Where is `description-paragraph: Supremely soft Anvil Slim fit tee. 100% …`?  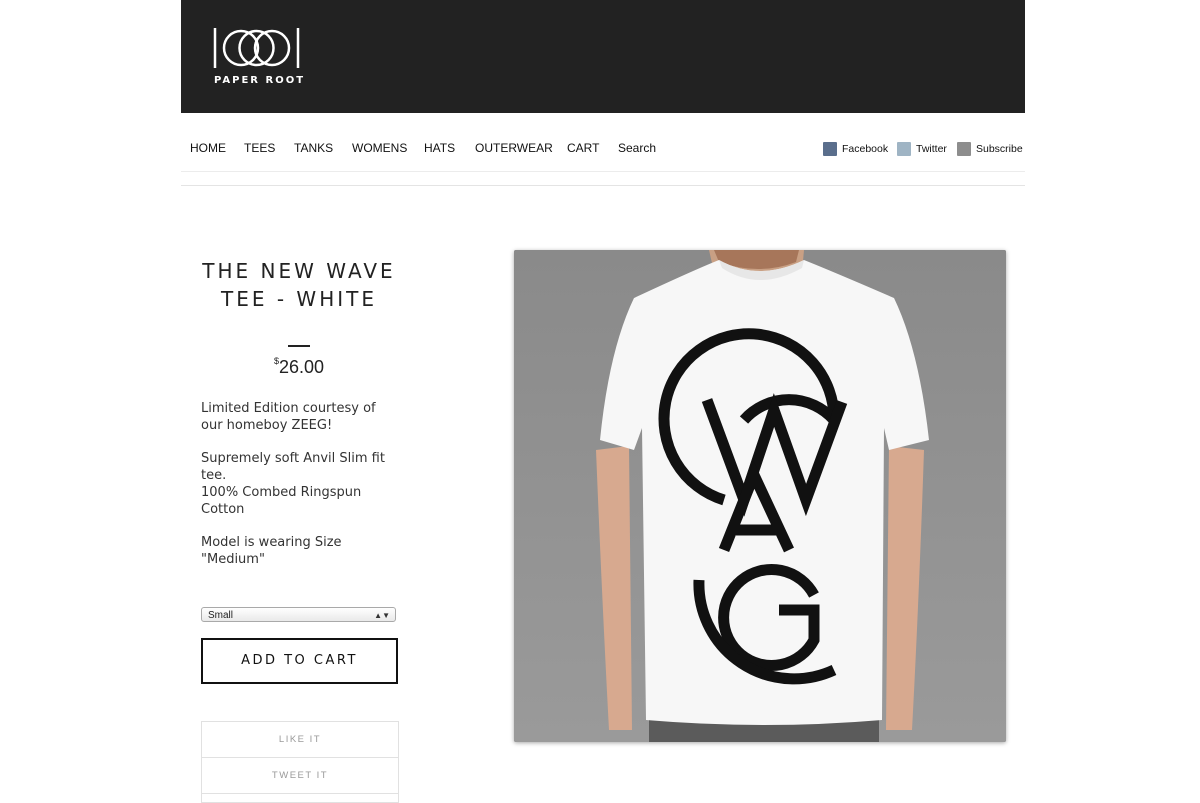
description-paragraph: Supremely soft Anvil Slim fit tee. 100% … is located at coordinates (293, 484).